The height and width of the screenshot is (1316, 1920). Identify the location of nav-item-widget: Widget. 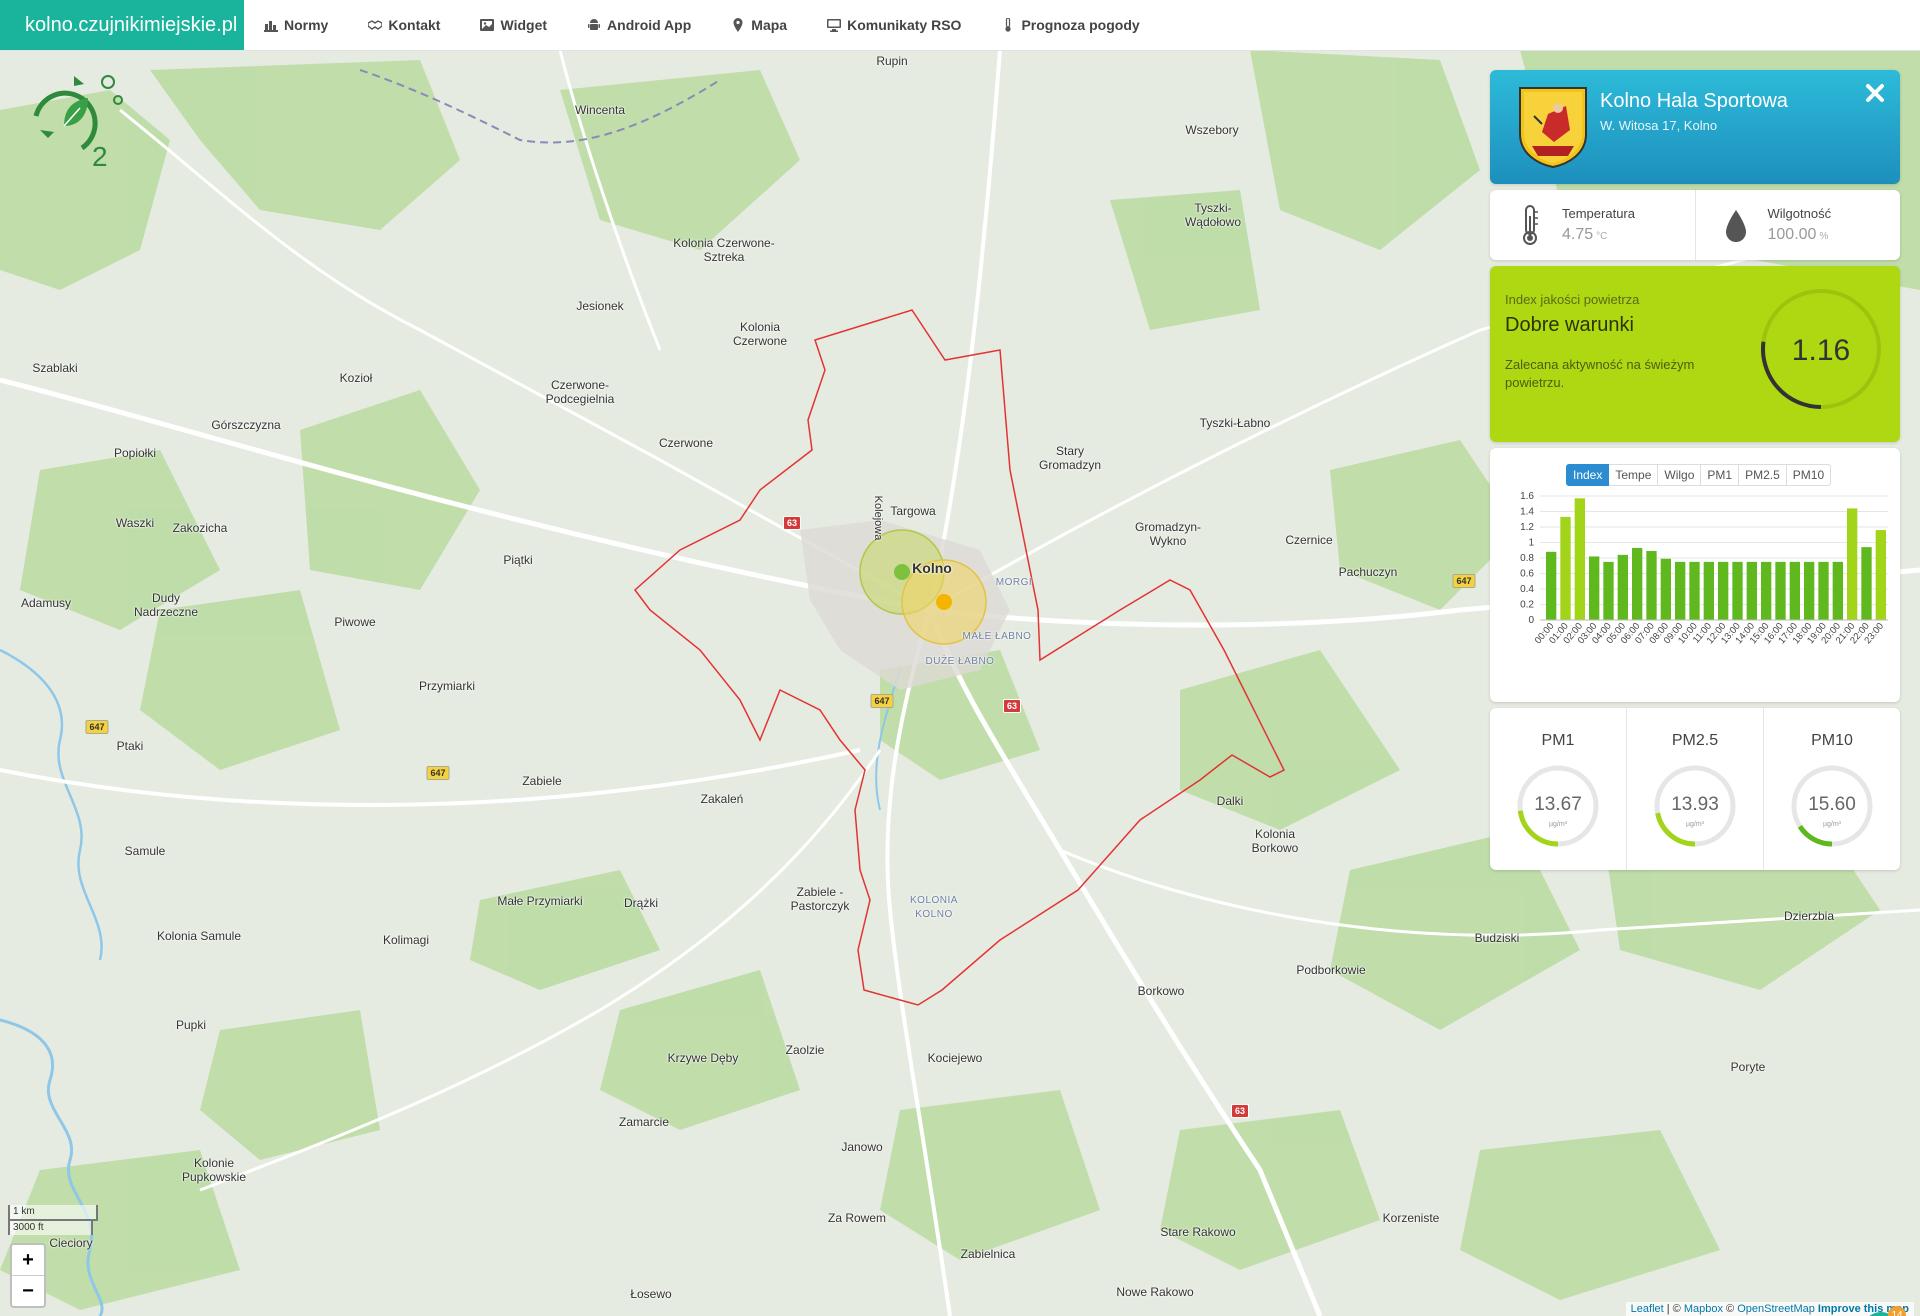
(513, 25).